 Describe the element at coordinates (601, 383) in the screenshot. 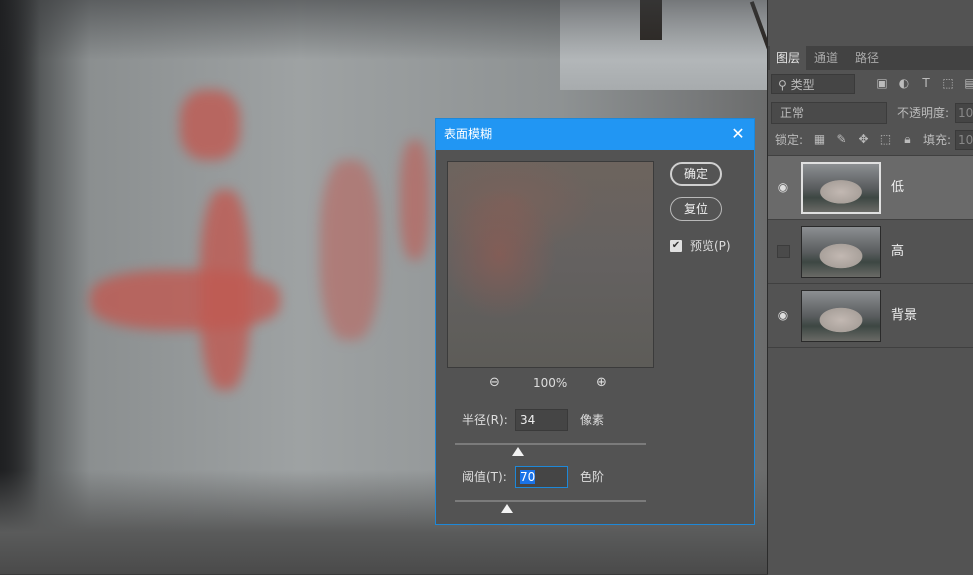

I see `zoom-in-icon: ⊕` at that location.